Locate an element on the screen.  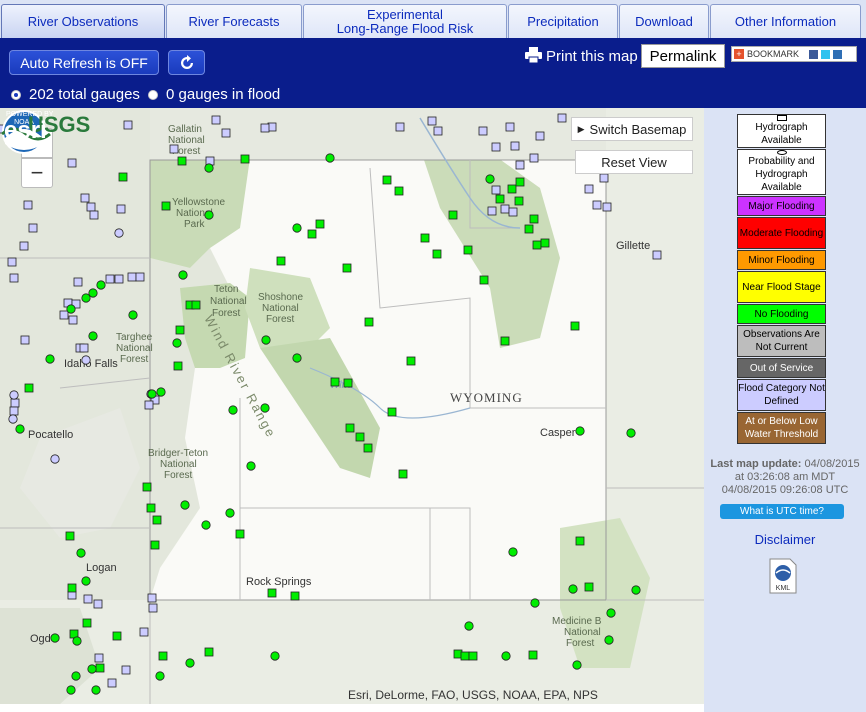
tab-river-observations: River Observations is located at coordinates (83, 21).